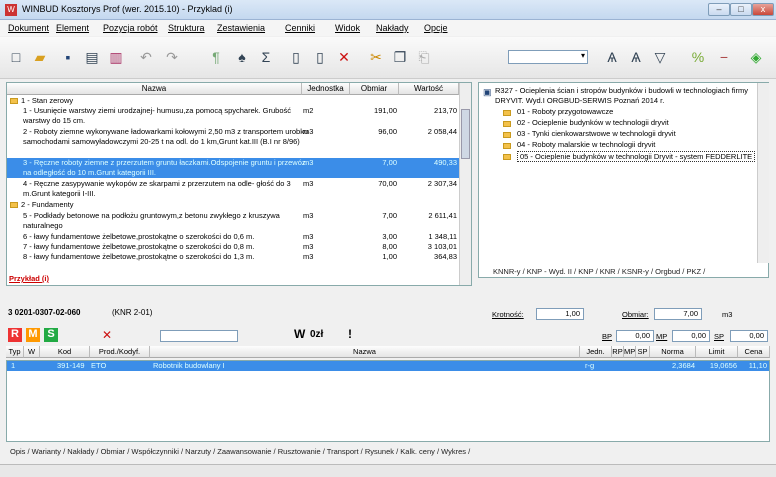  What do you see at coordinates (756, 57) in the screenshot?
I see `exit-icon: ◈` at bounding box center [756, 57].